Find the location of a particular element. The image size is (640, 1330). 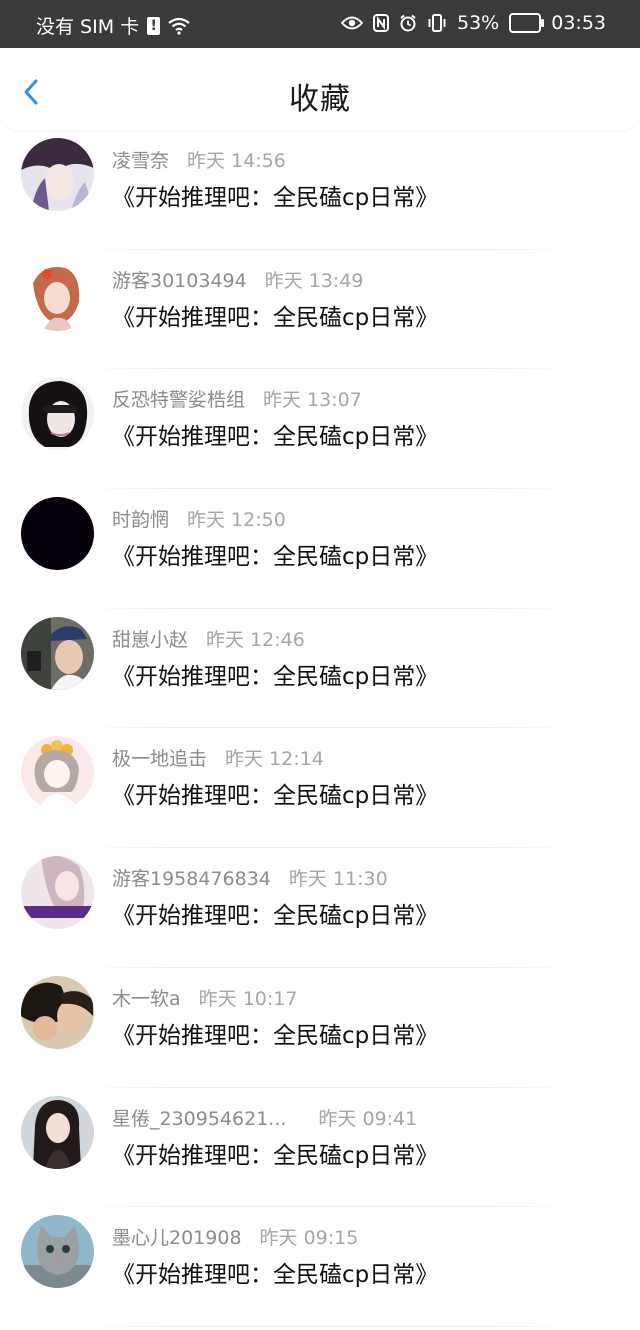

timestamp: 昨天 13:07 is located at coordinates (312, 400).